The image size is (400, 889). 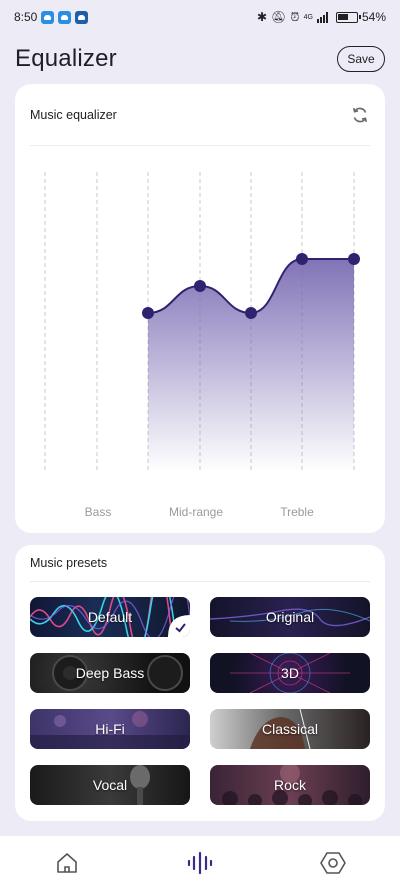 I want to click on nav-settings, so click(x=333, y=863).